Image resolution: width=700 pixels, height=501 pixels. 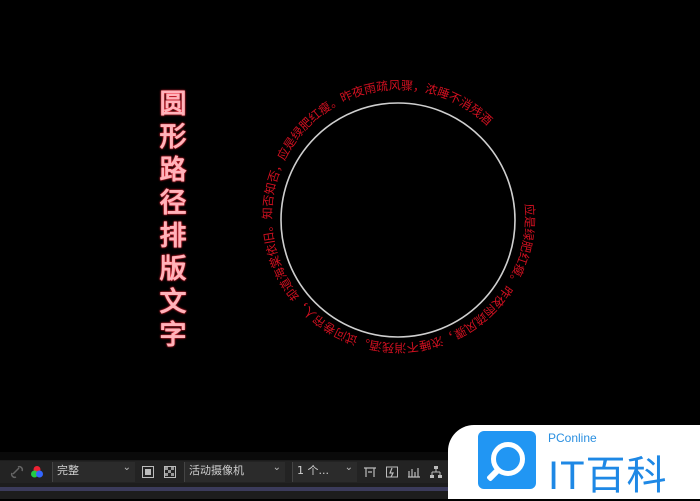 What do you see at coordinates (507, 460) in the screenshot?
I see `search-logo-icon` at bounding box center [507, 460].